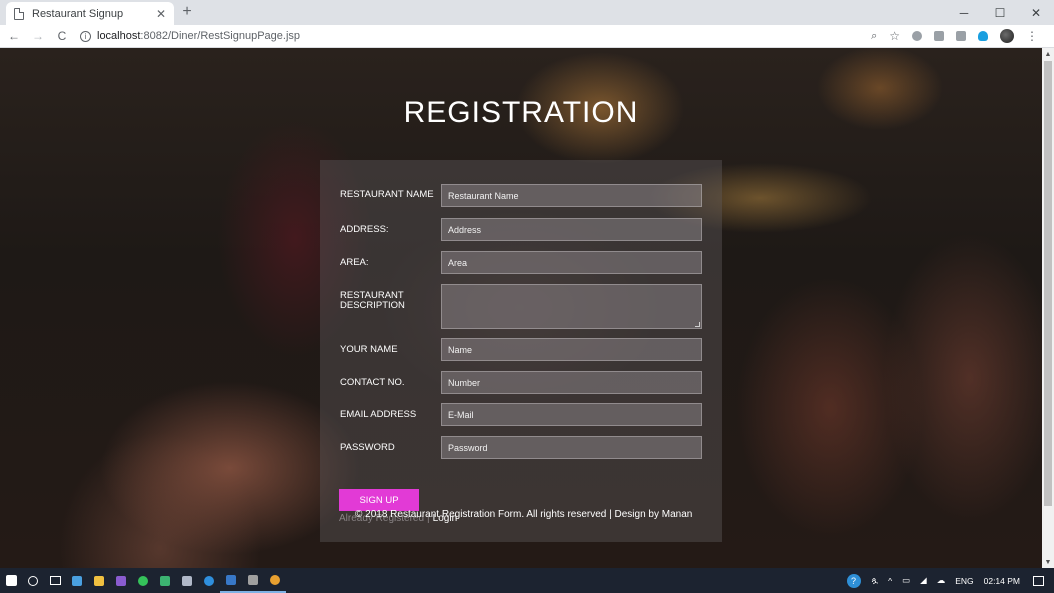 The image size is (1054, 593). What do you see at coordinates (923, 580) in the screenshot?
I see `volume-icon: ◢` at bounding box center [923, 580].